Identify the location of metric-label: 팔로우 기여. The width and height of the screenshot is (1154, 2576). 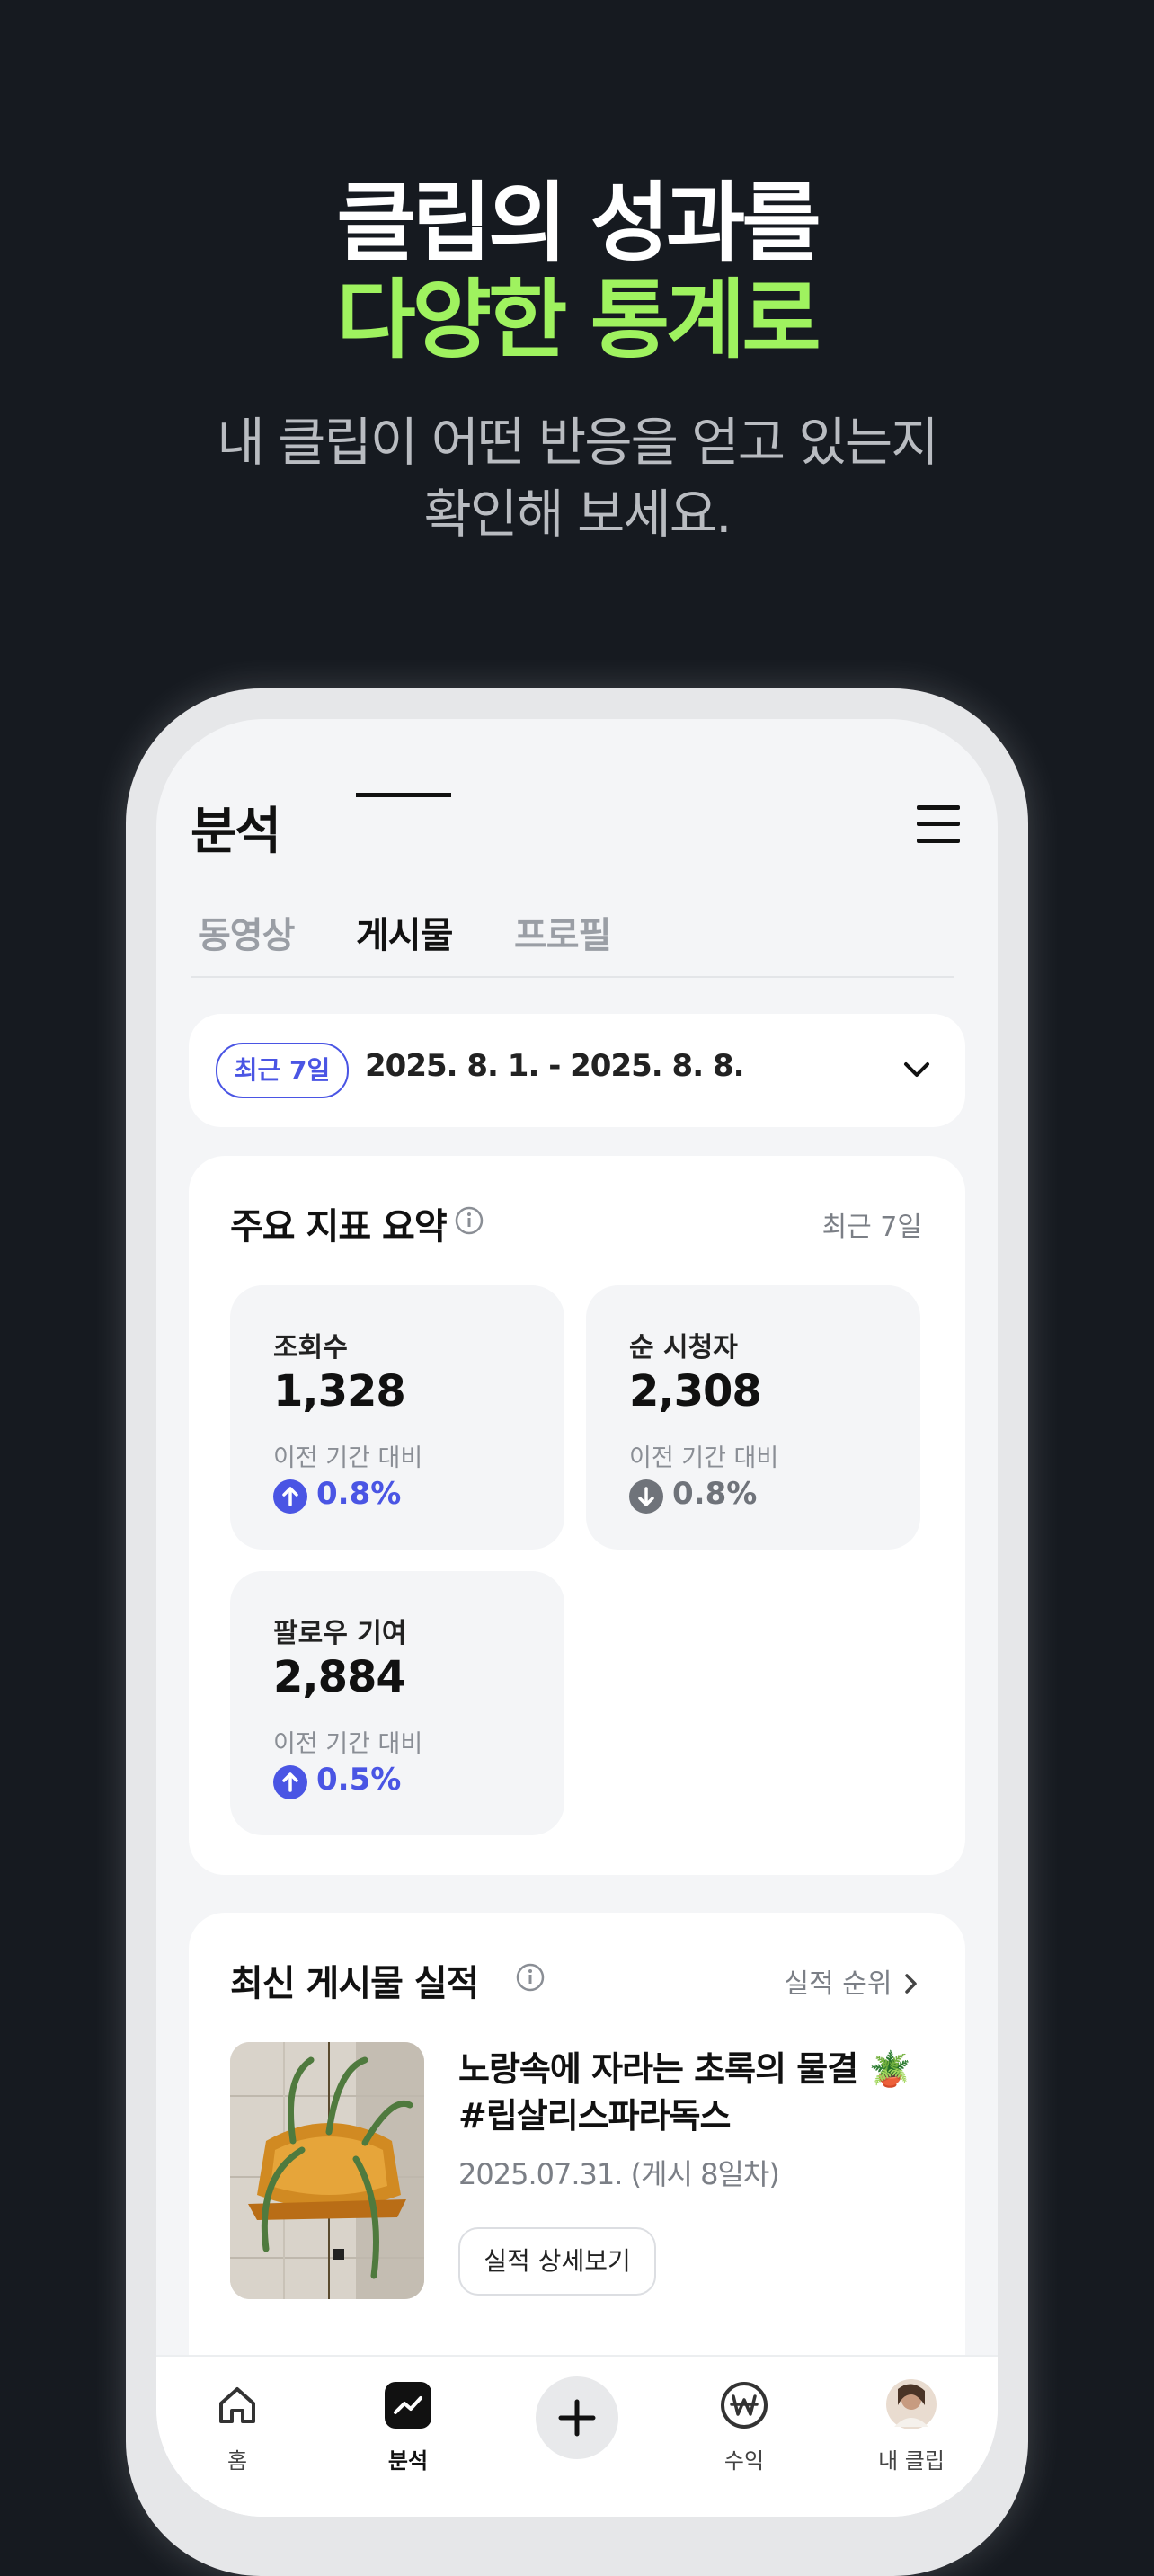
(340, 1633).